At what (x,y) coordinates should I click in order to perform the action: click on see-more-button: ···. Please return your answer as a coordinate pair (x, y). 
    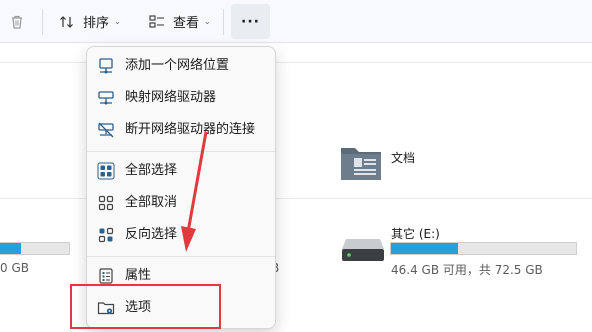
    Looking at the image, I should click on (250, 21).